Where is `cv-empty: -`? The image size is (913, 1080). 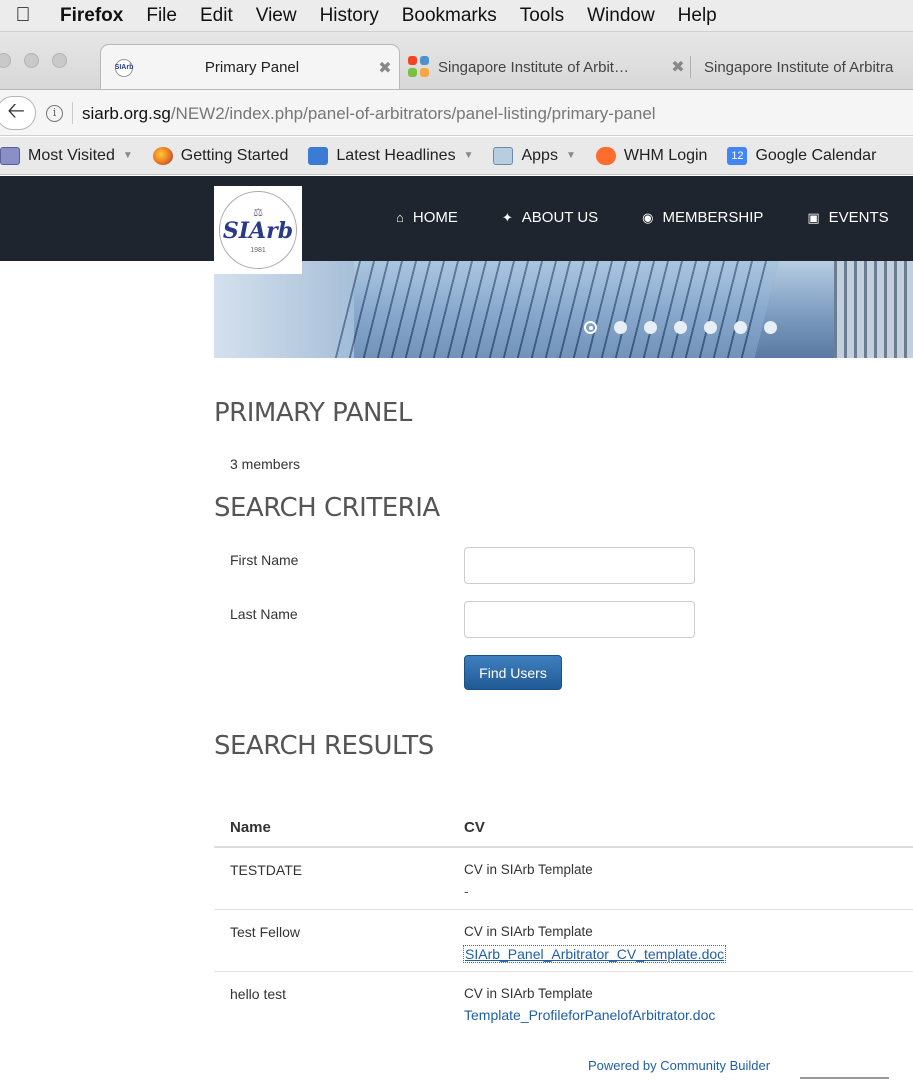
cv-empty: - is located at coordinates (466, 891).